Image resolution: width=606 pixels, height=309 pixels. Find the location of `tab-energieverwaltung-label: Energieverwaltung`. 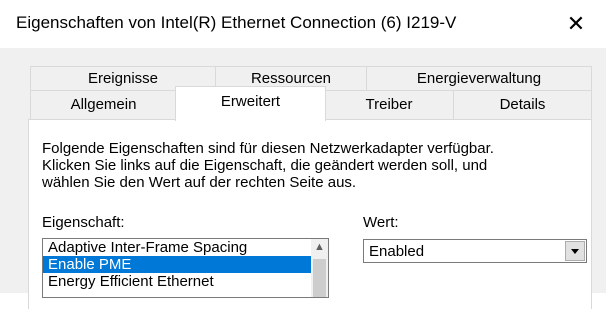

tab-energieverwaltung-label: Energieverwaltung is located at coordinates (479, 78).